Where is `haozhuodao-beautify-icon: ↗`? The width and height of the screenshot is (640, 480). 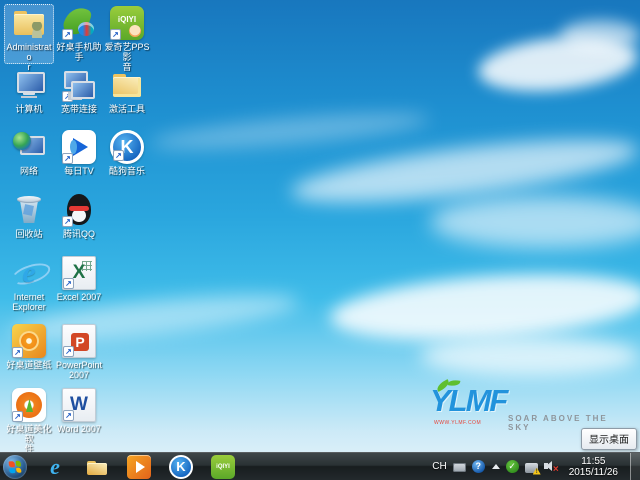
haozhuodao-beautify-icon: ↗ is located at coordinates (29, 405).